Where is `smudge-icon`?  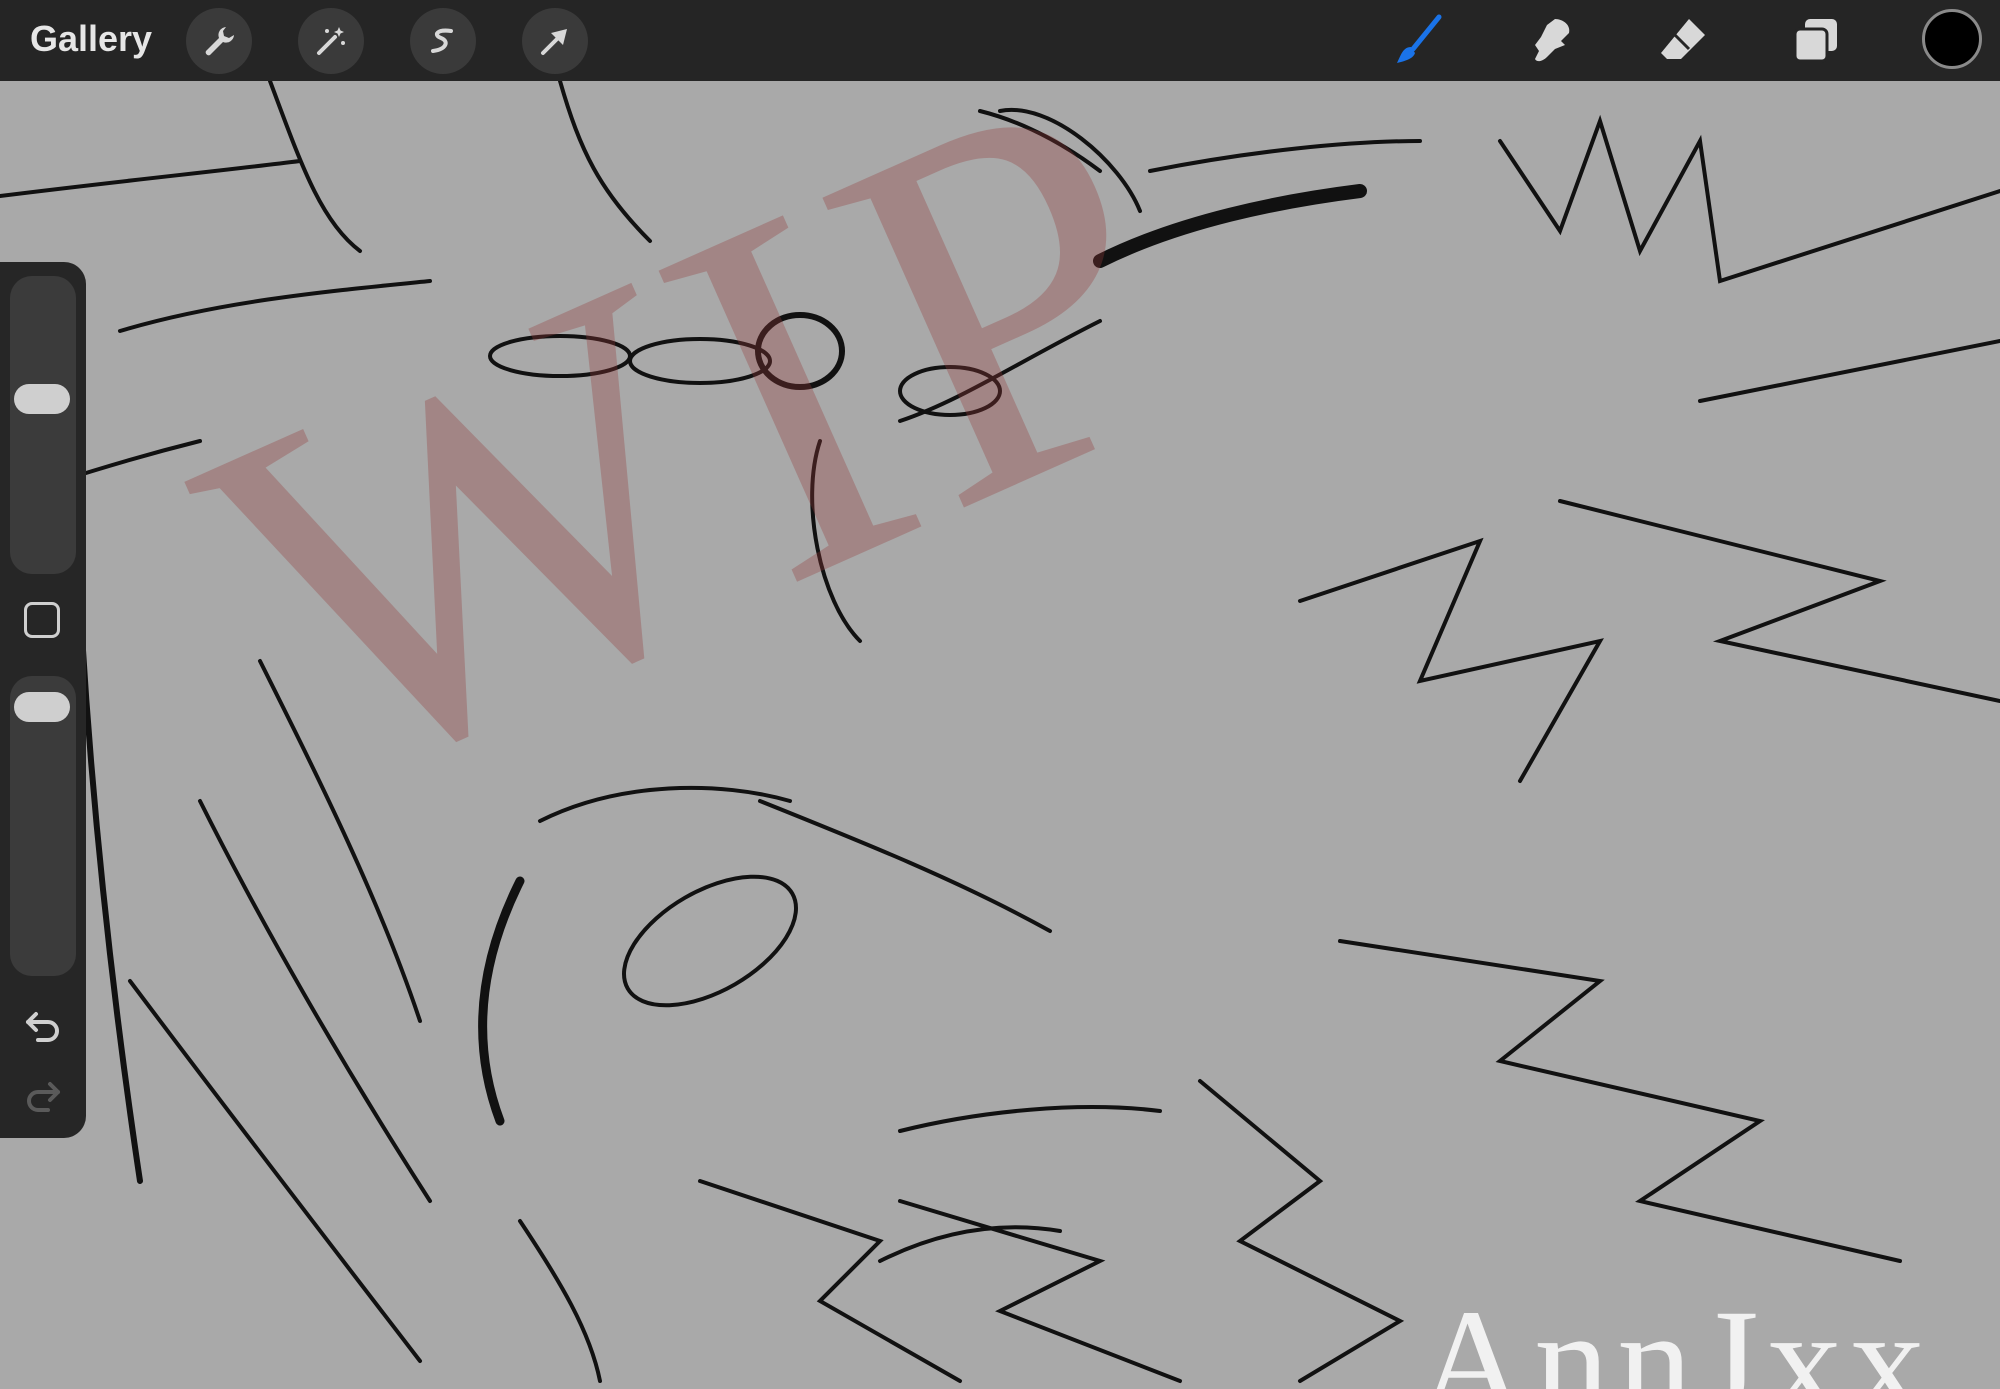 smudge-icon is located at coordinates (1552, 40).